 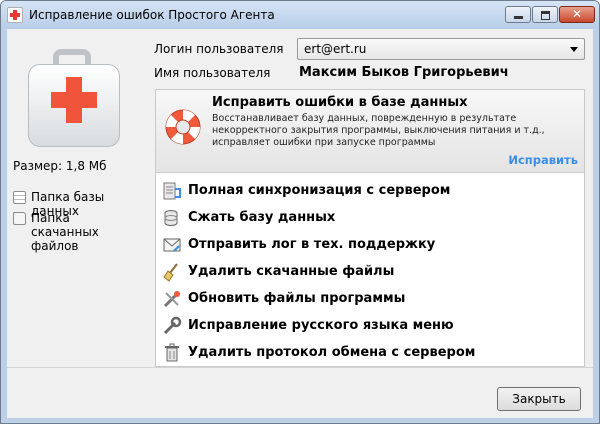 What do you see at coordinates (291, 271) in the screenshot?
I see `action-label: Удалить скачанные файлы` at bounding box center [291, 271].